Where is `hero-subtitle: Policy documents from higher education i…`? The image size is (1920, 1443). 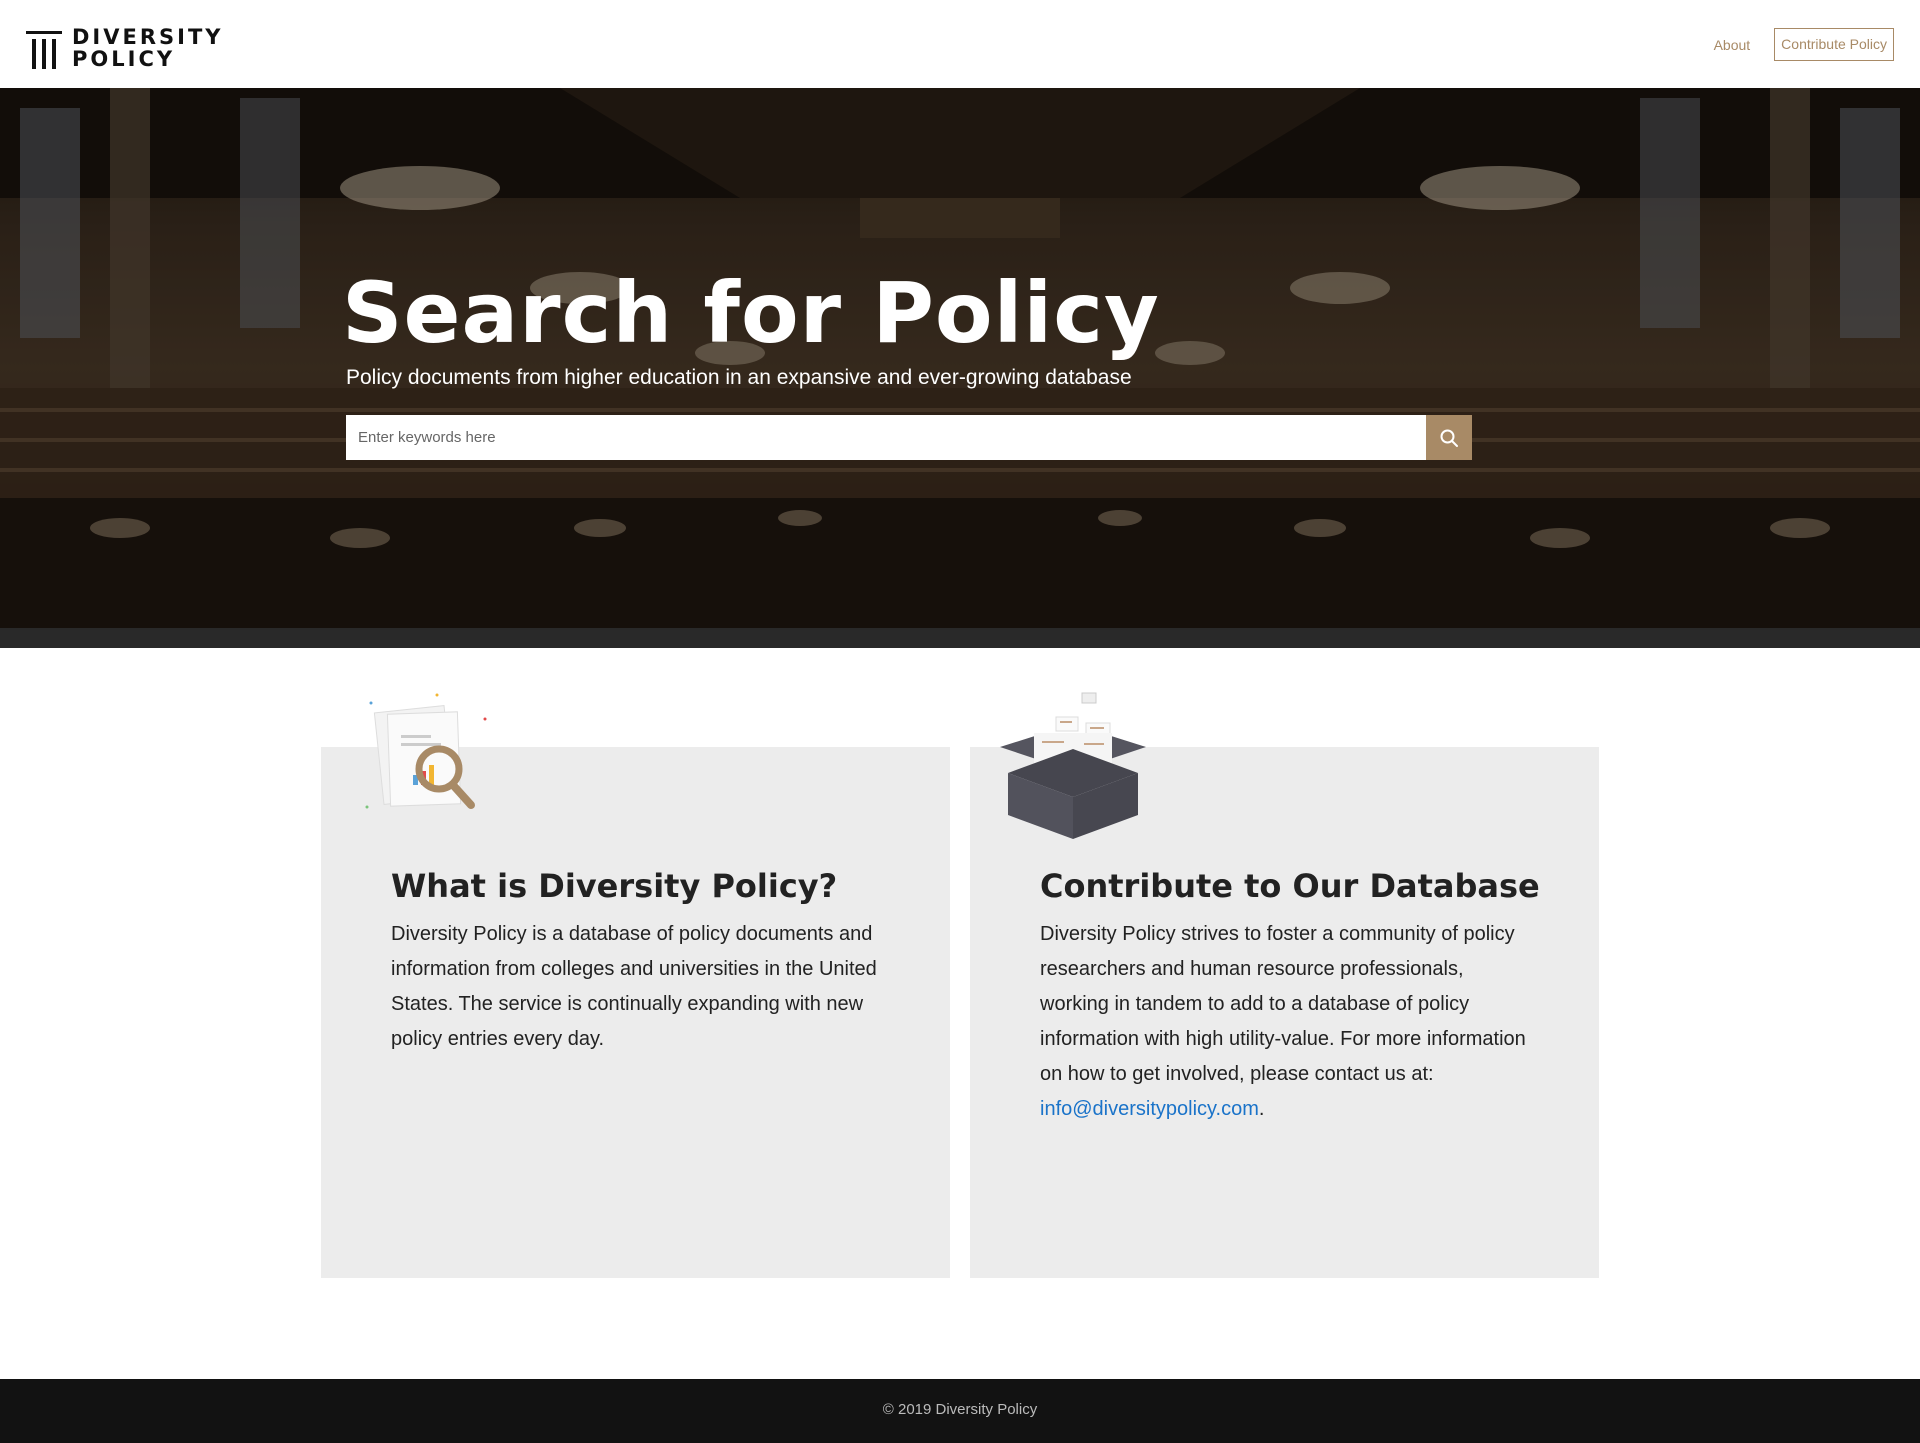 hero-subtitle: Policy documents from higher education i… is located at coordinates (739, 377).